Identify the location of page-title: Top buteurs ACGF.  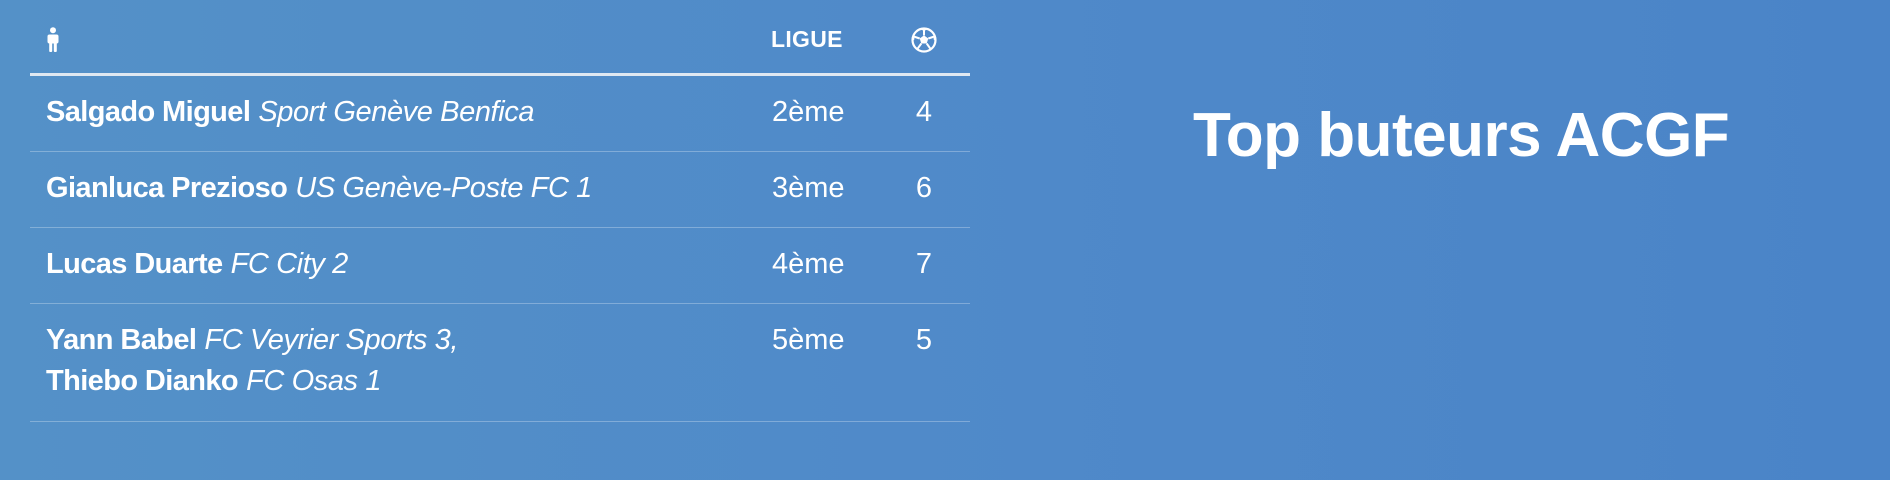
(1461, 135).